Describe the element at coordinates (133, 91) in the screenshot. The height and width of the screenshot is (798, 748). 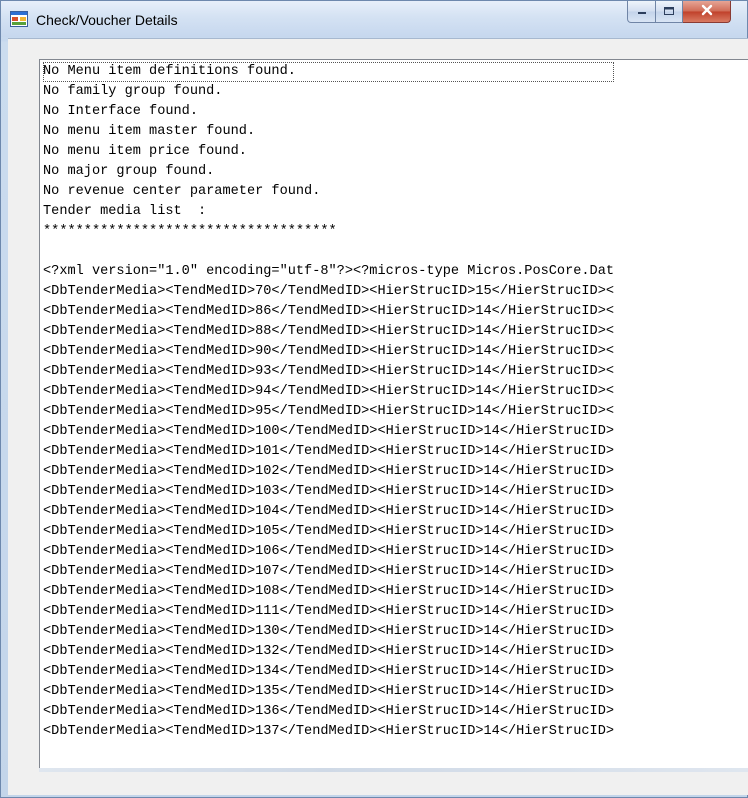
I see `text-line: No family group found.` at that location.